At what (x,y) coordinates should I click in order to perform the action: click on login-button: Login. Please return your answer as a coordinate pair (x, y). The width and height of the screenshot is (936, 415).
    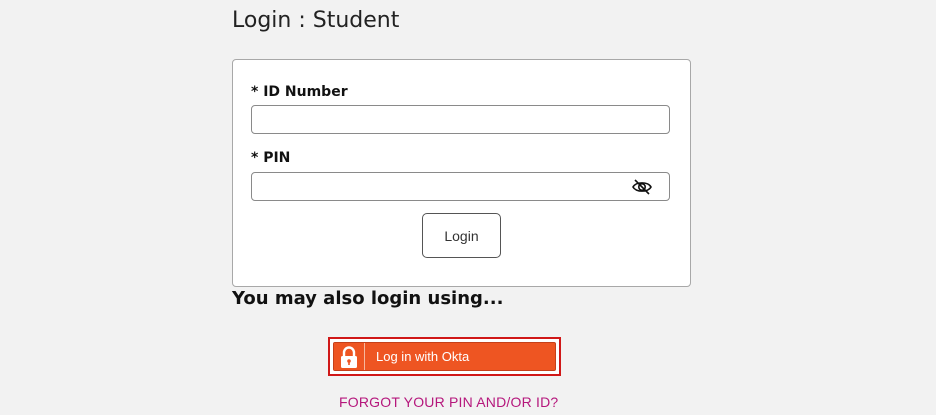
    Looking at the image, I should click on (461, 235).